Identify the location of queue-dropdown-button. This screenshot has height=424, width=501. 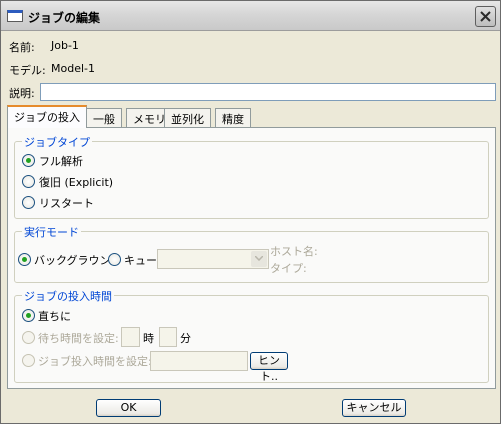
(259, 259).